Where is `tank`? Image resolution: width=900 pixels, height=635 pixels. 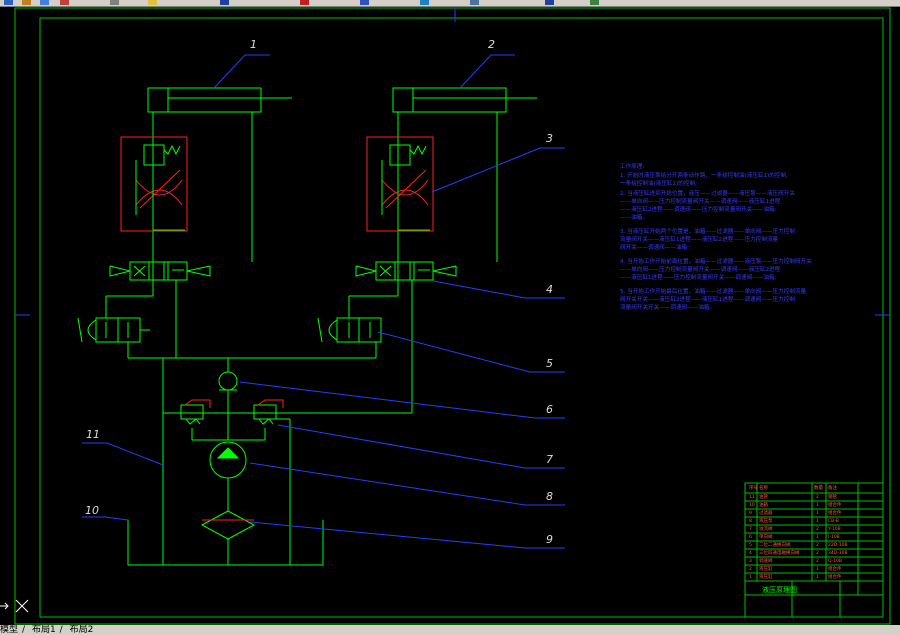 tank is located at coordinates (225, 543).